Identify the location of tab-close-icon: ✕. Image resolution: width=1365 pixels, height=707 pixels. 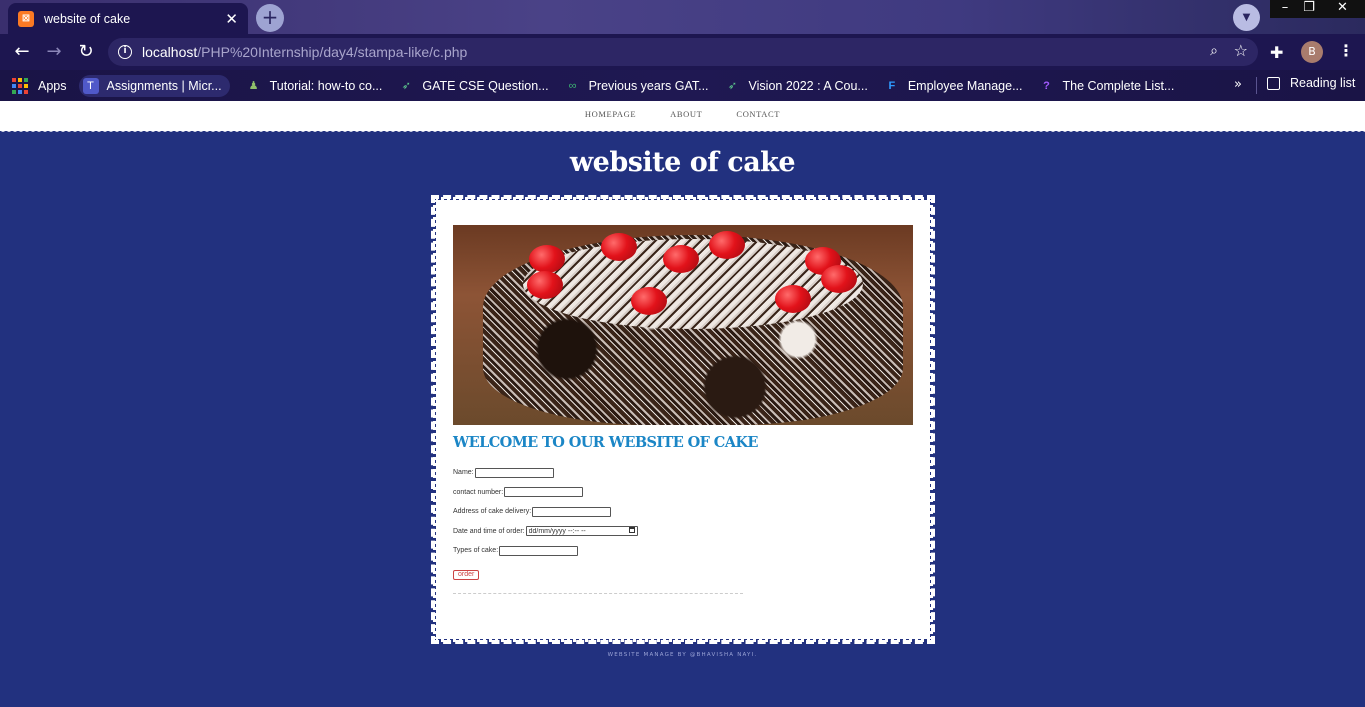
(231, 19).